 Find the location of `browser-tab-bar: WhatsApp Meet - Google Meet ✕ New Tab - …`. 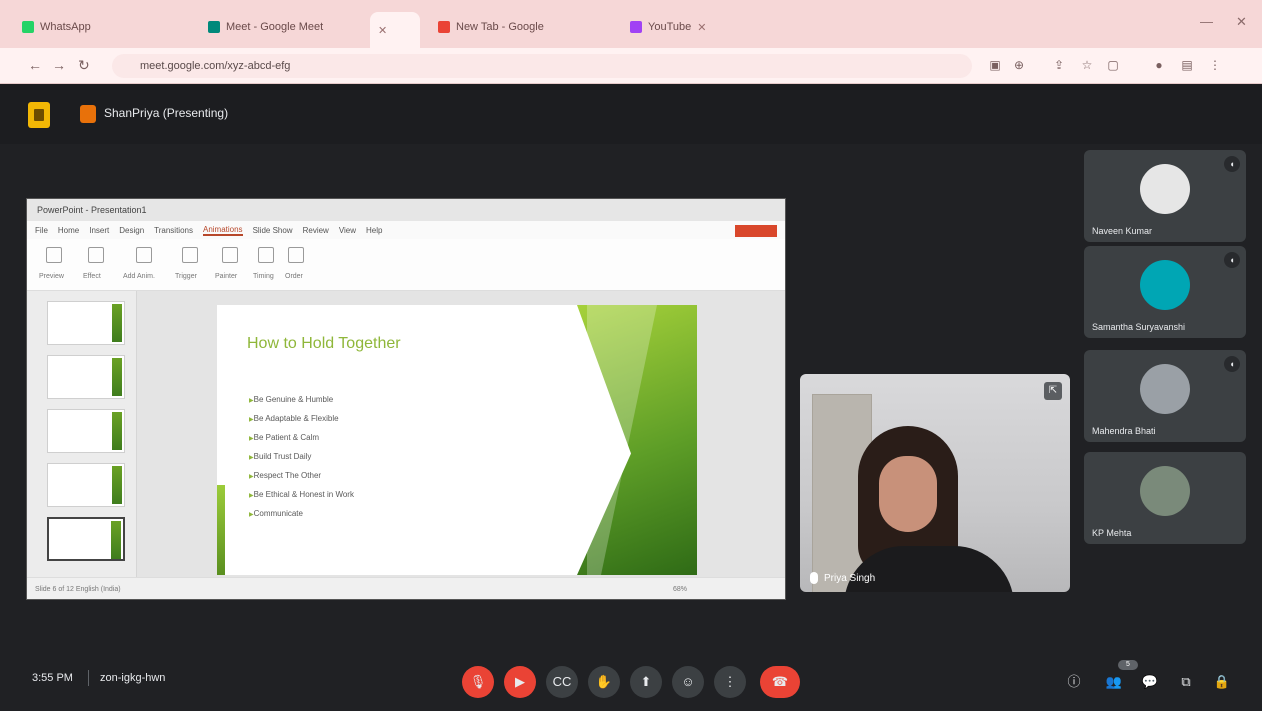

browser-tab-bar: WhatsApp Meet - Google Meet ✕ New Tab - … is located at coordinates (631, 24).